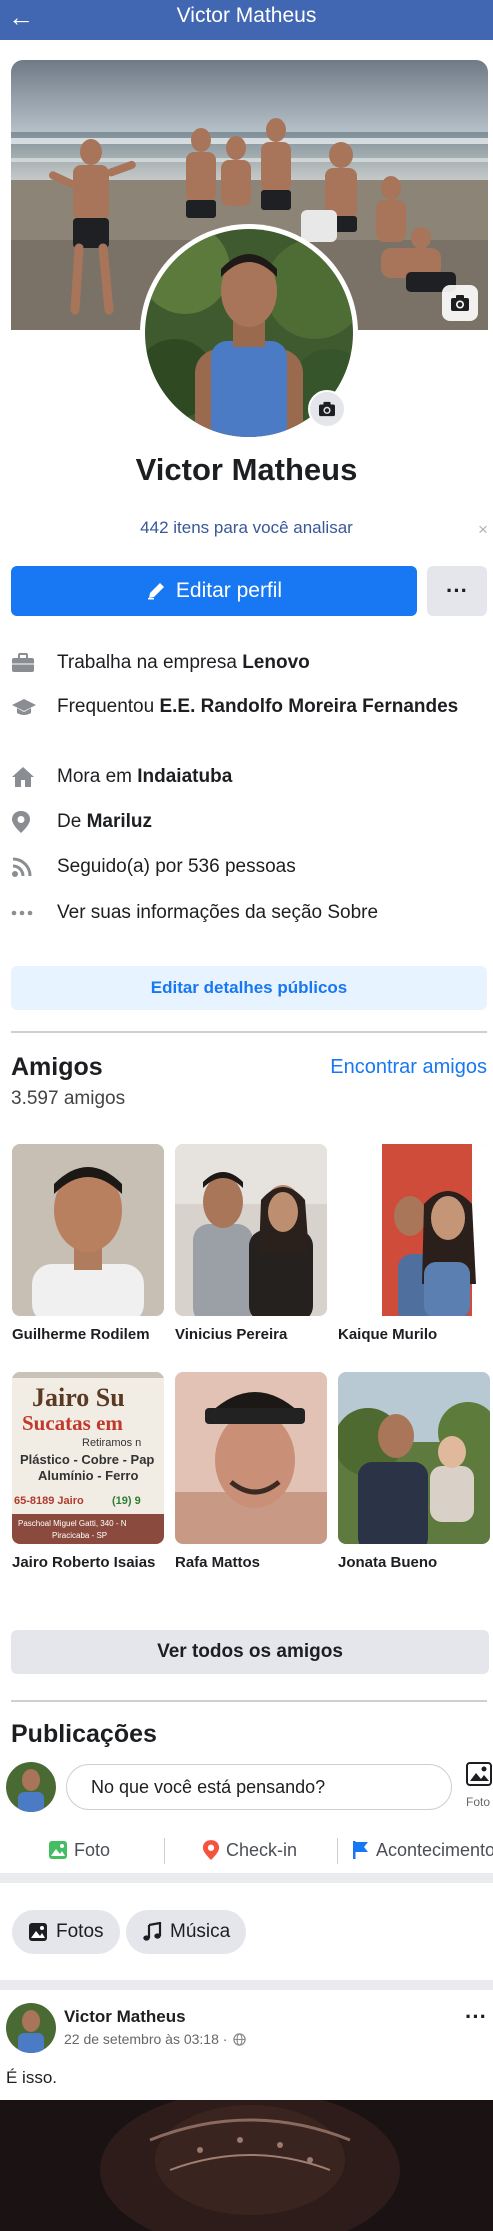  I want to click on sign-text-3: Retiramos n, so click(111, 1443).